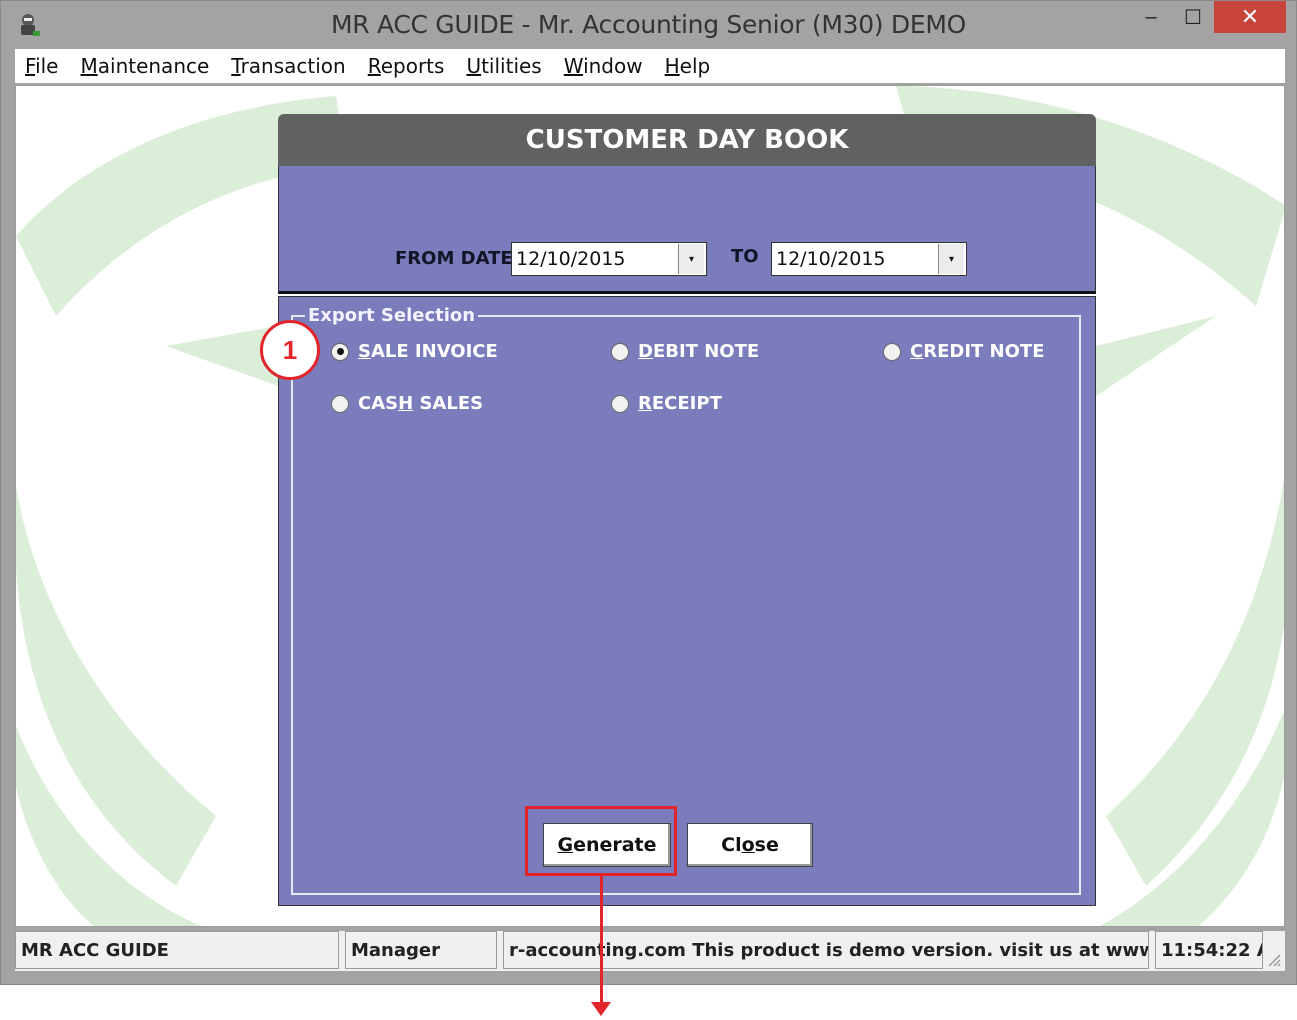 This screenshot has height=1020, width=1297. I want to click on dialog-title: CUSTOMER DAY BOOK, so click(687, 140).